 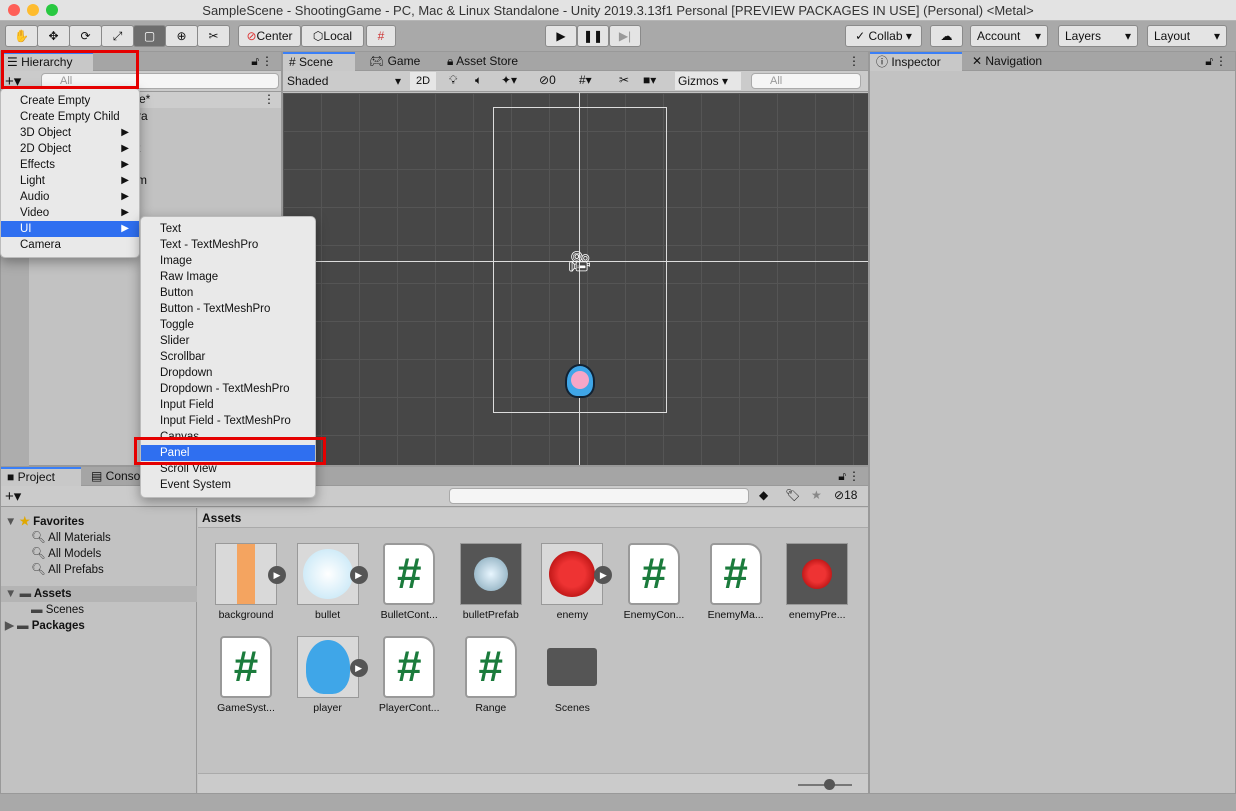 I want to click on ui-menu-item-scrollbar: Scrollbar, so click(x=228, y=357).